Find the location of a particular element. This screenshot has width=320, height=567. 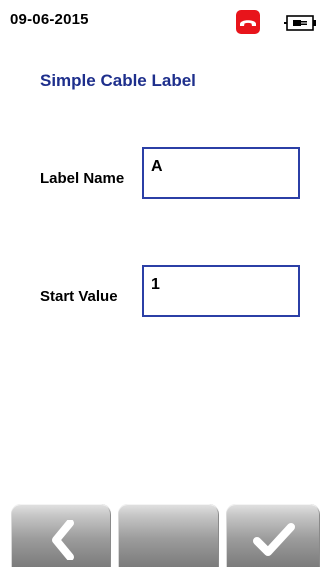

back-button is located at coordinates (61, 535).